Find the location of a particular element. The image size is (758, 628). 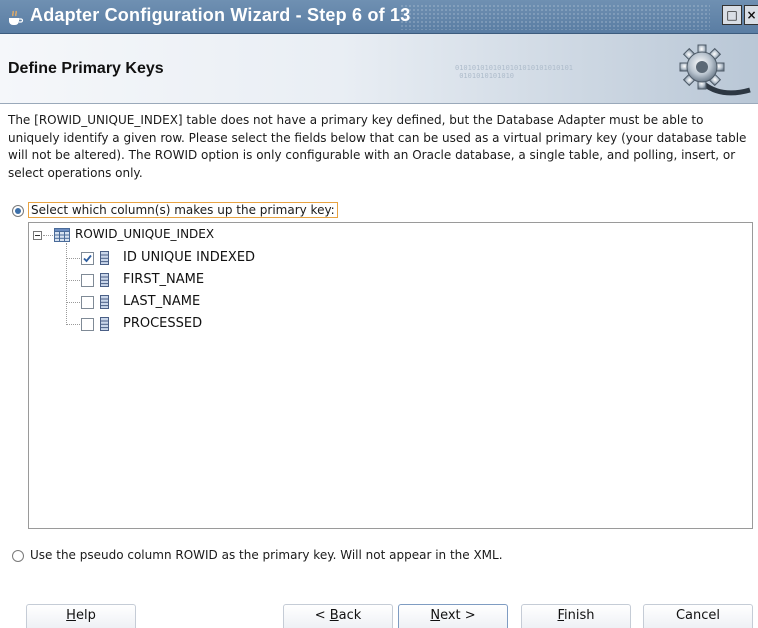

checkmark-icon is located at coordinates (87, 258).